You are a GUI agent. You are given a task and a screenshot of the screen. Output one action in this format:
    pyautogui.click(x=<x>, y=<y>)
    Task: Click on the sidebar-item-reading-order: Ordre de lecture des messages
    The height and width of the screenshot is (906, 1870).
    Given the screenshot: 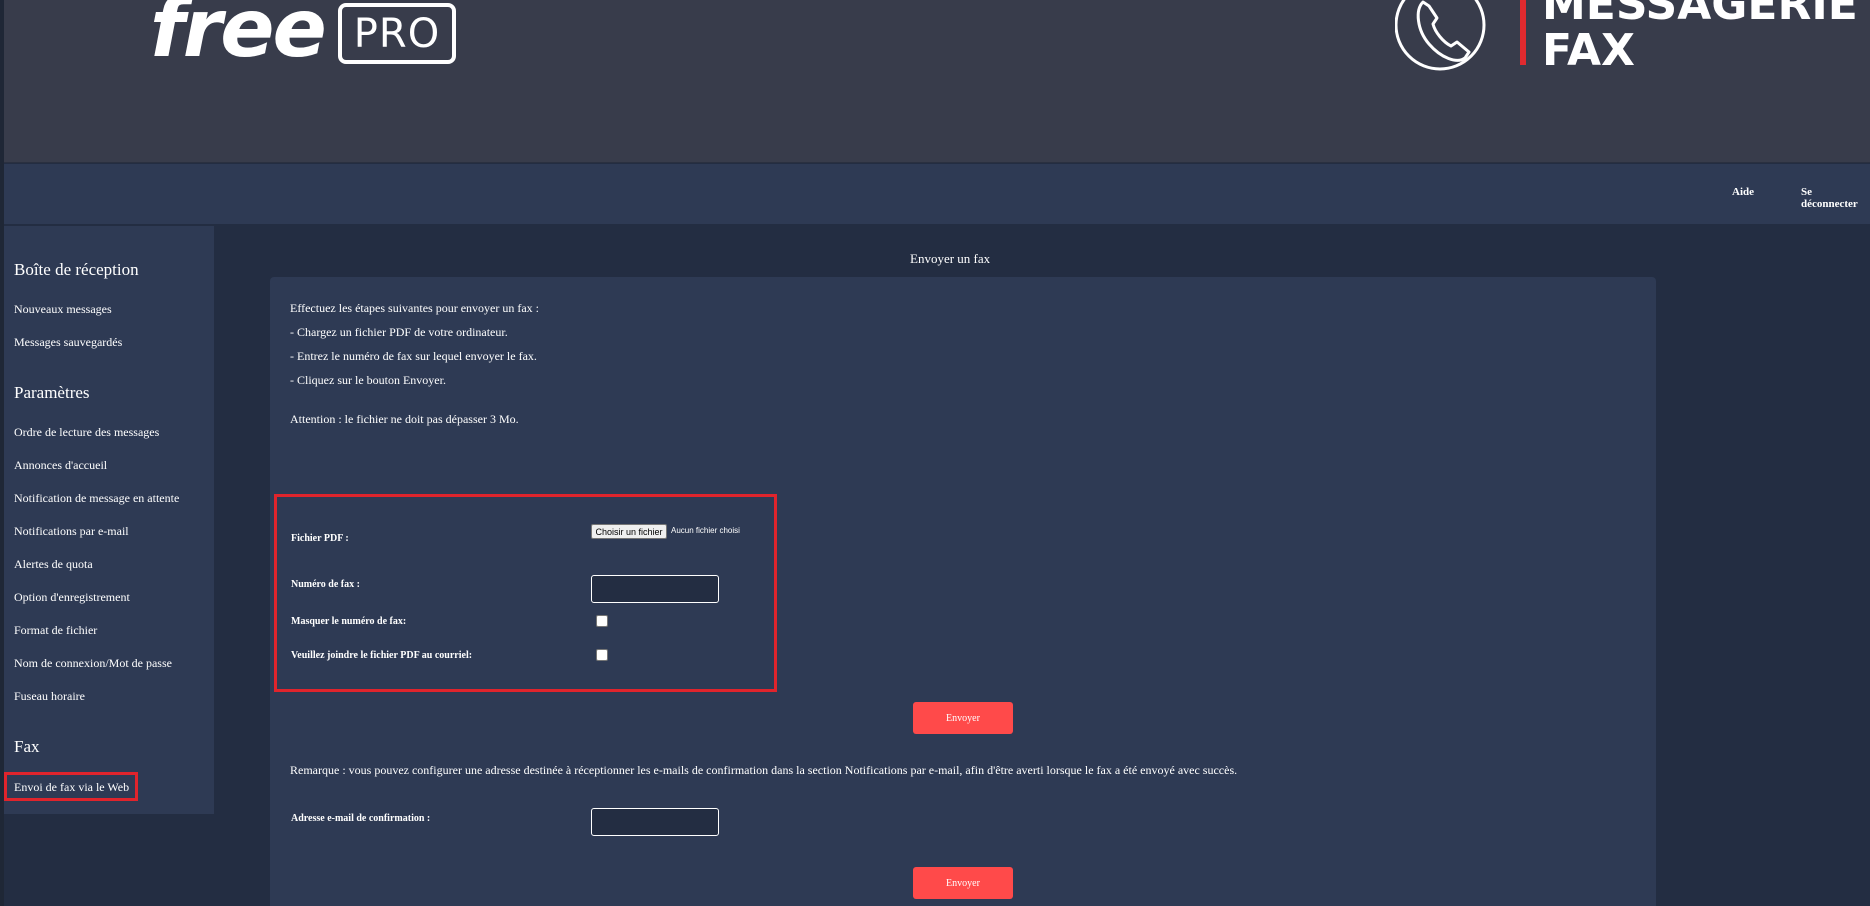 What is the action you would take?
    pyautogui.click(x=86, y=432)
    